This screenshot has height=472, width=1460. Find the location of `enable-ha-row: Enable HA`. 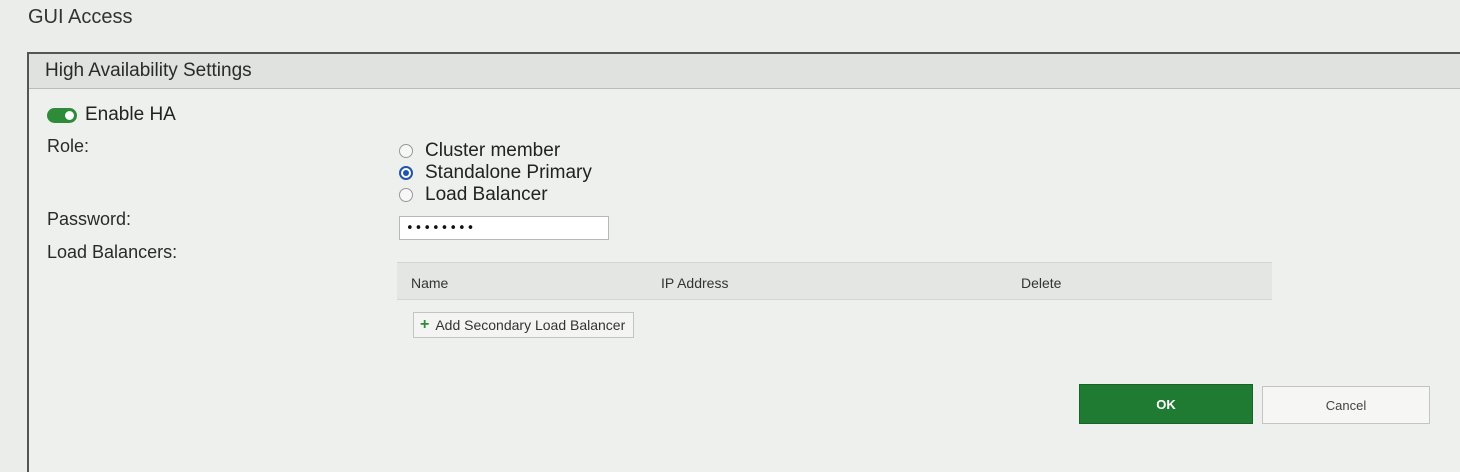

enable-ha-row: Enable HA is located at coordinates (111, 115).